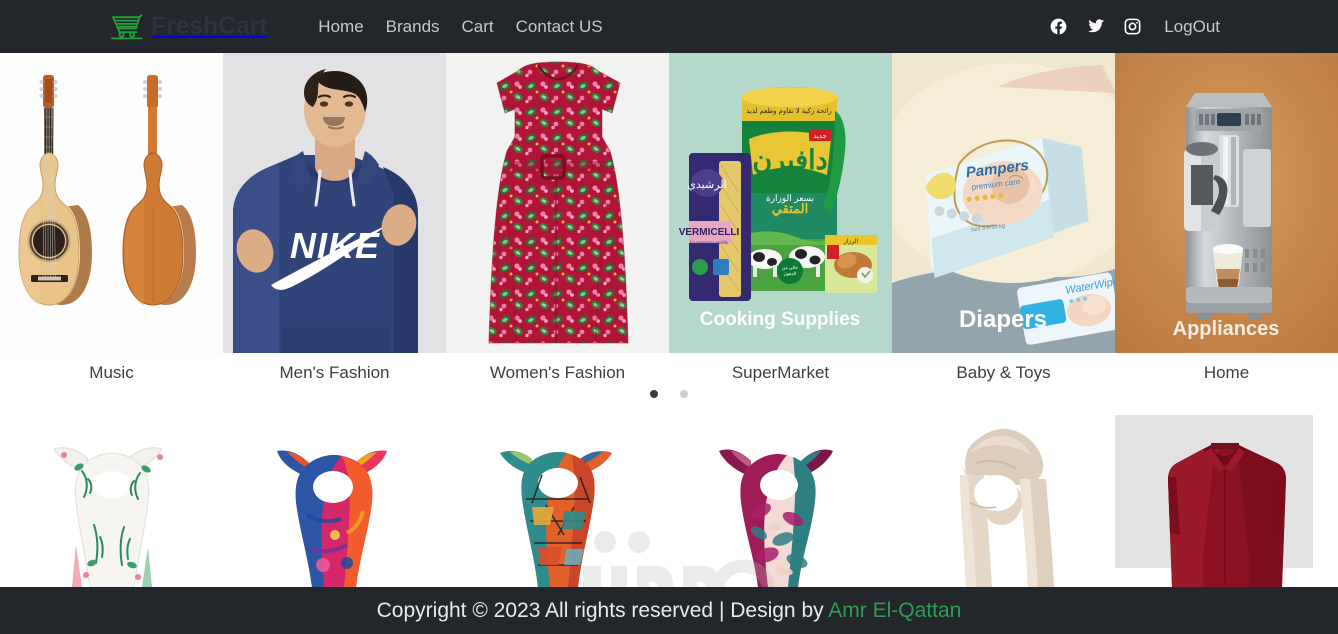  What do you see at coordinates (557, 373) in the screenshot?
I see `category-label-womens-fashion: Women's Fashion` at bounding box center [557, 373].